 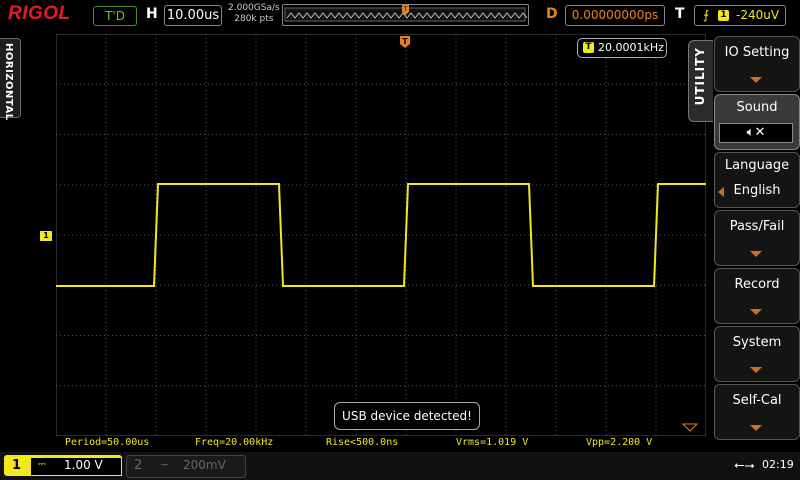 What do you see at coordinates (115, 16) in the screenshot?
I see `run-status-badge: T'D` at bounding box center [115, 16].